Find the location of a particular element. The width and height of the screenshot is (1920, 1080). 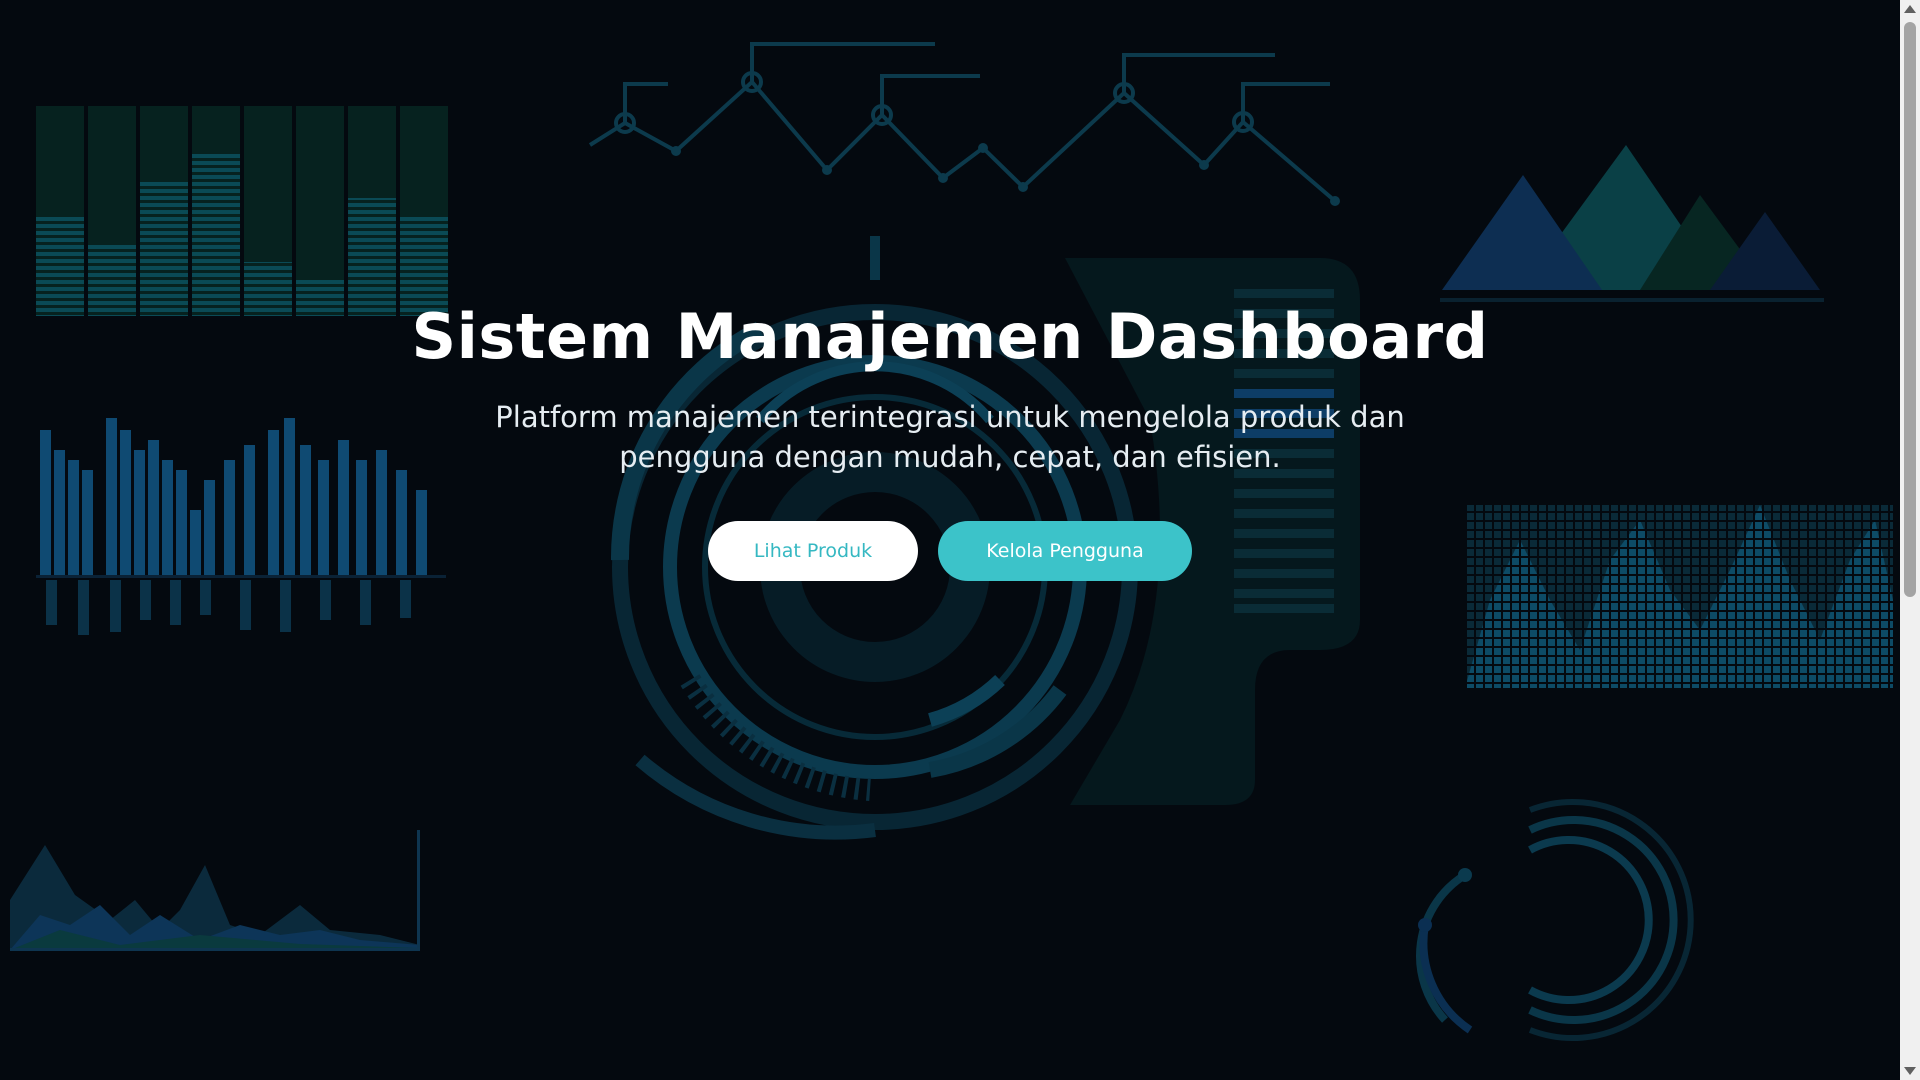

hero-actions: Lihat Produk Kelola Pengguna is located at coordinates (950, 550).